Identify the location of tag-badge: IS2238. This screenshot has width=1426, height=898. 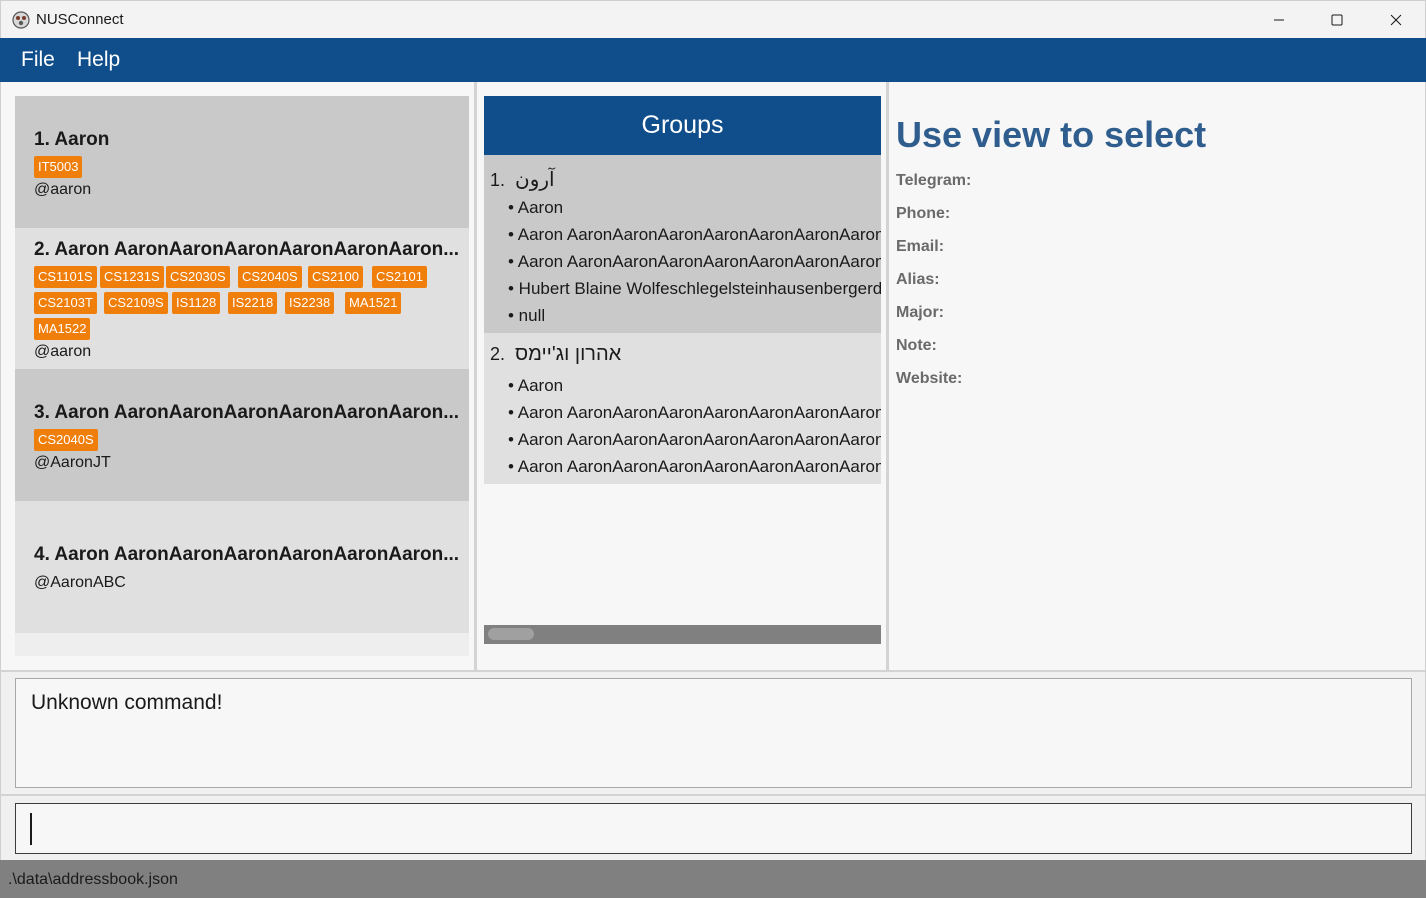
(310, 303).